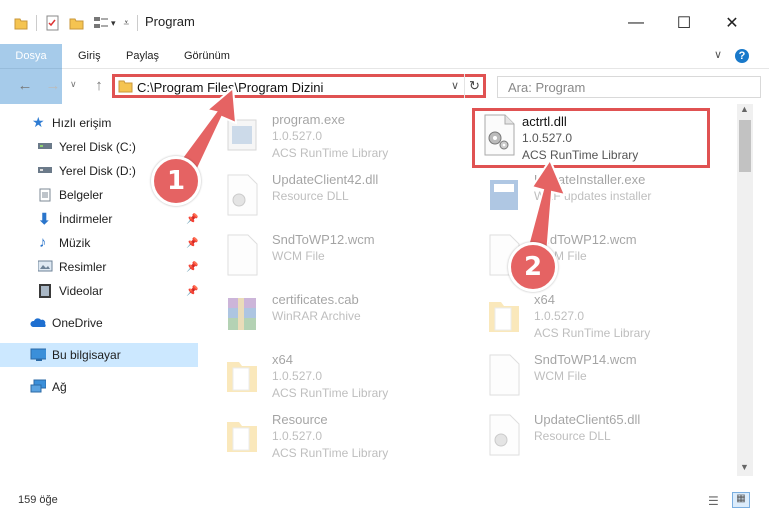 The width and height of the screenshot is (769, 523). Describe the element at coordinates (127, 23) in the screenshot. I see `customize-toolbar-icon: ⩡` at that location.